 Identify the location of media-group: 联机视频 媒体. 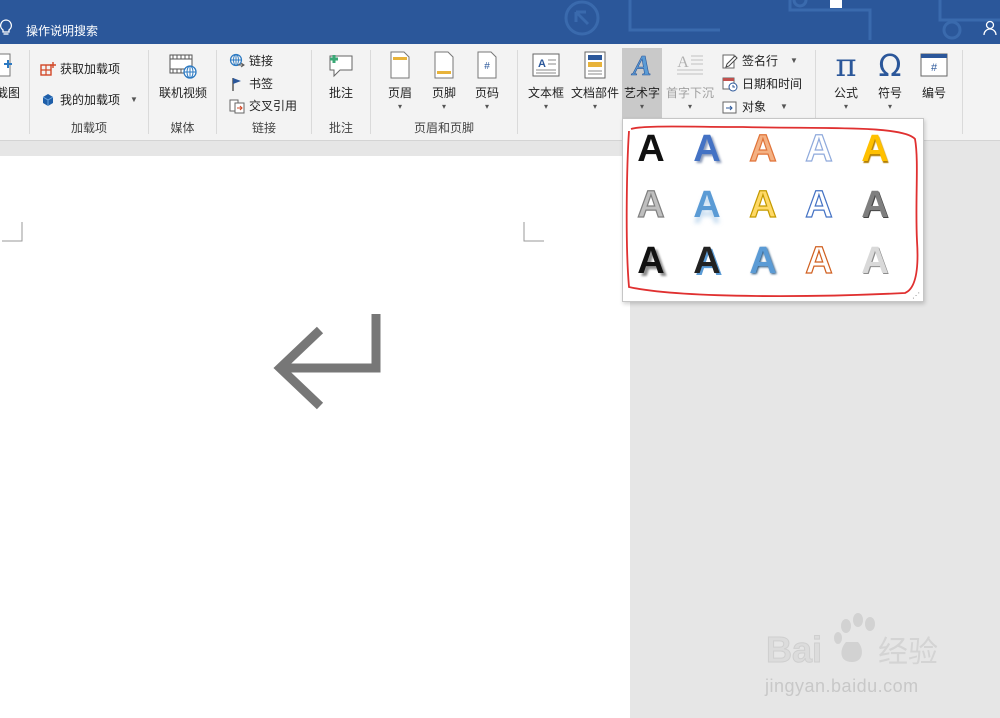
(182, 92).